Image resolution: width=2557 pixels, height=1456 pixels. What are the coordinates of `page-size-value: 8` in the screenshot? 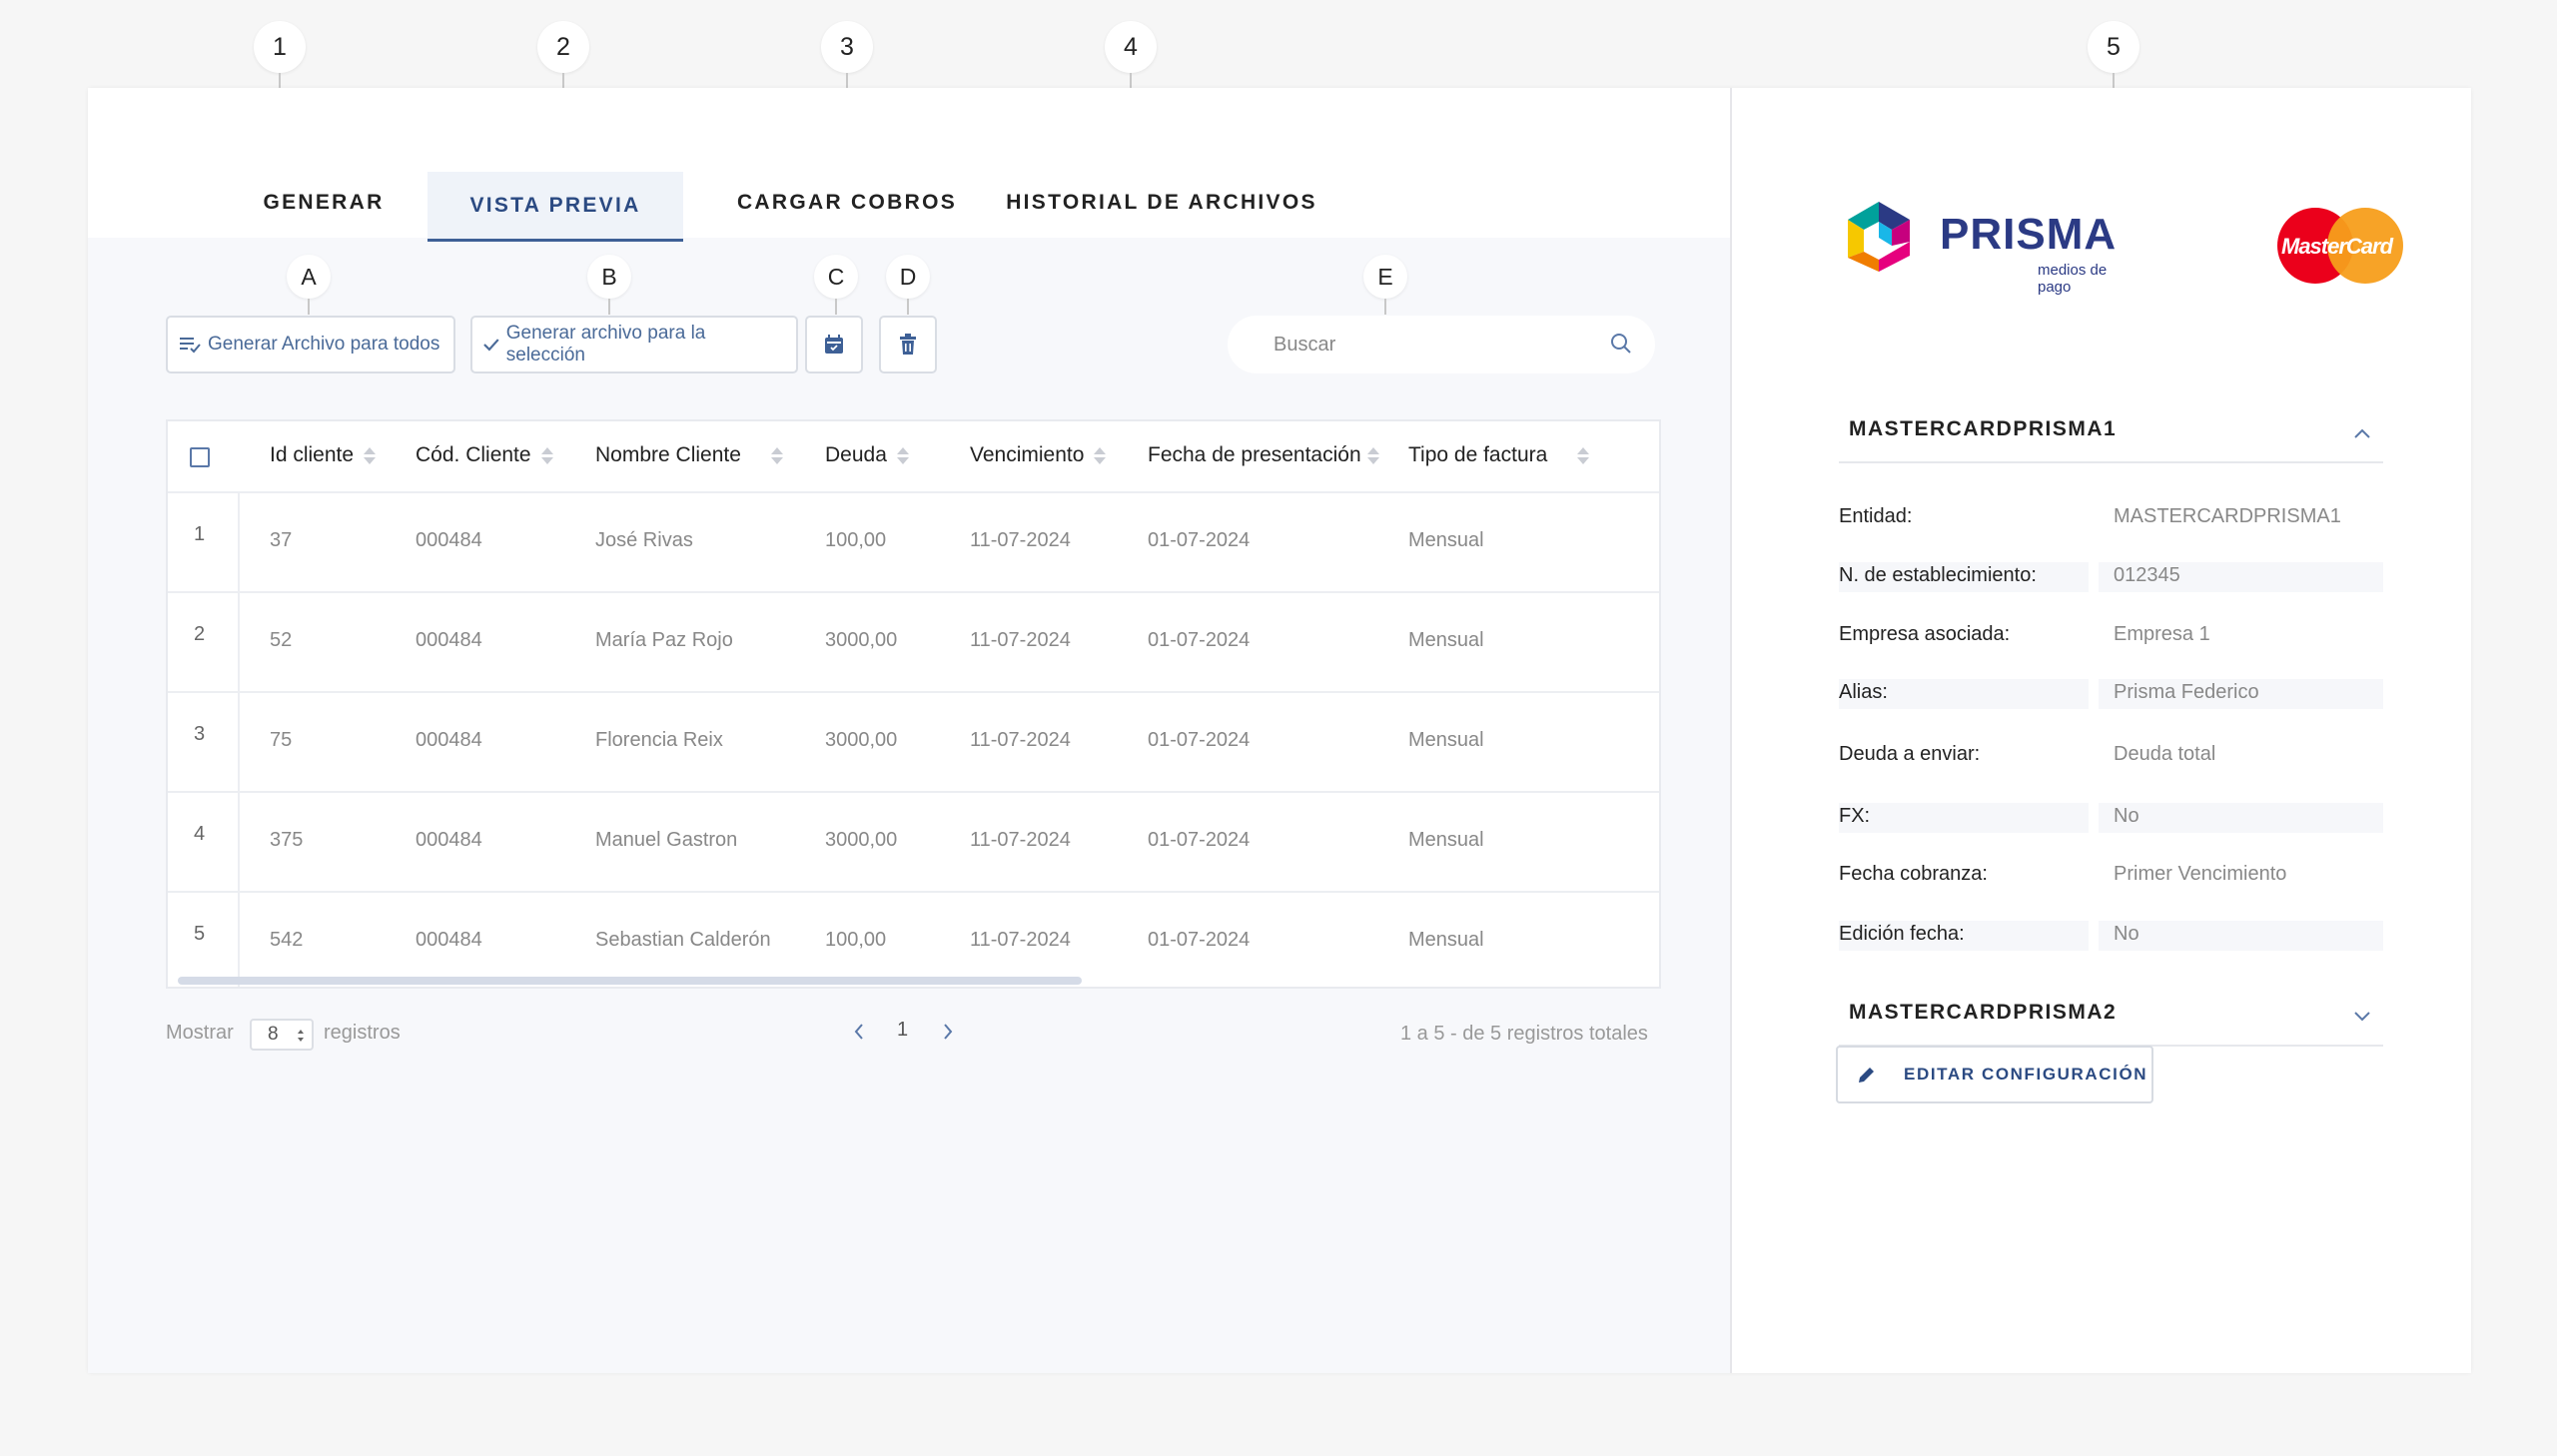 It's located at (273, 1034).